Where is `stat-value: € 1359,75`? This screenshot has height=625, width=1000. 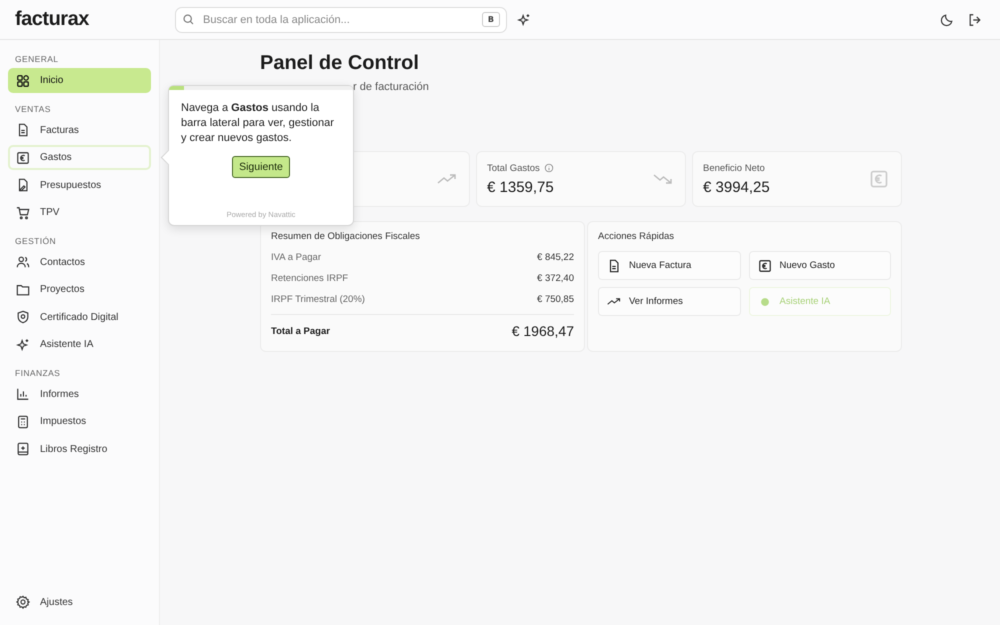 stat-value: € 1359,75 is located at coordinates (520, 187).